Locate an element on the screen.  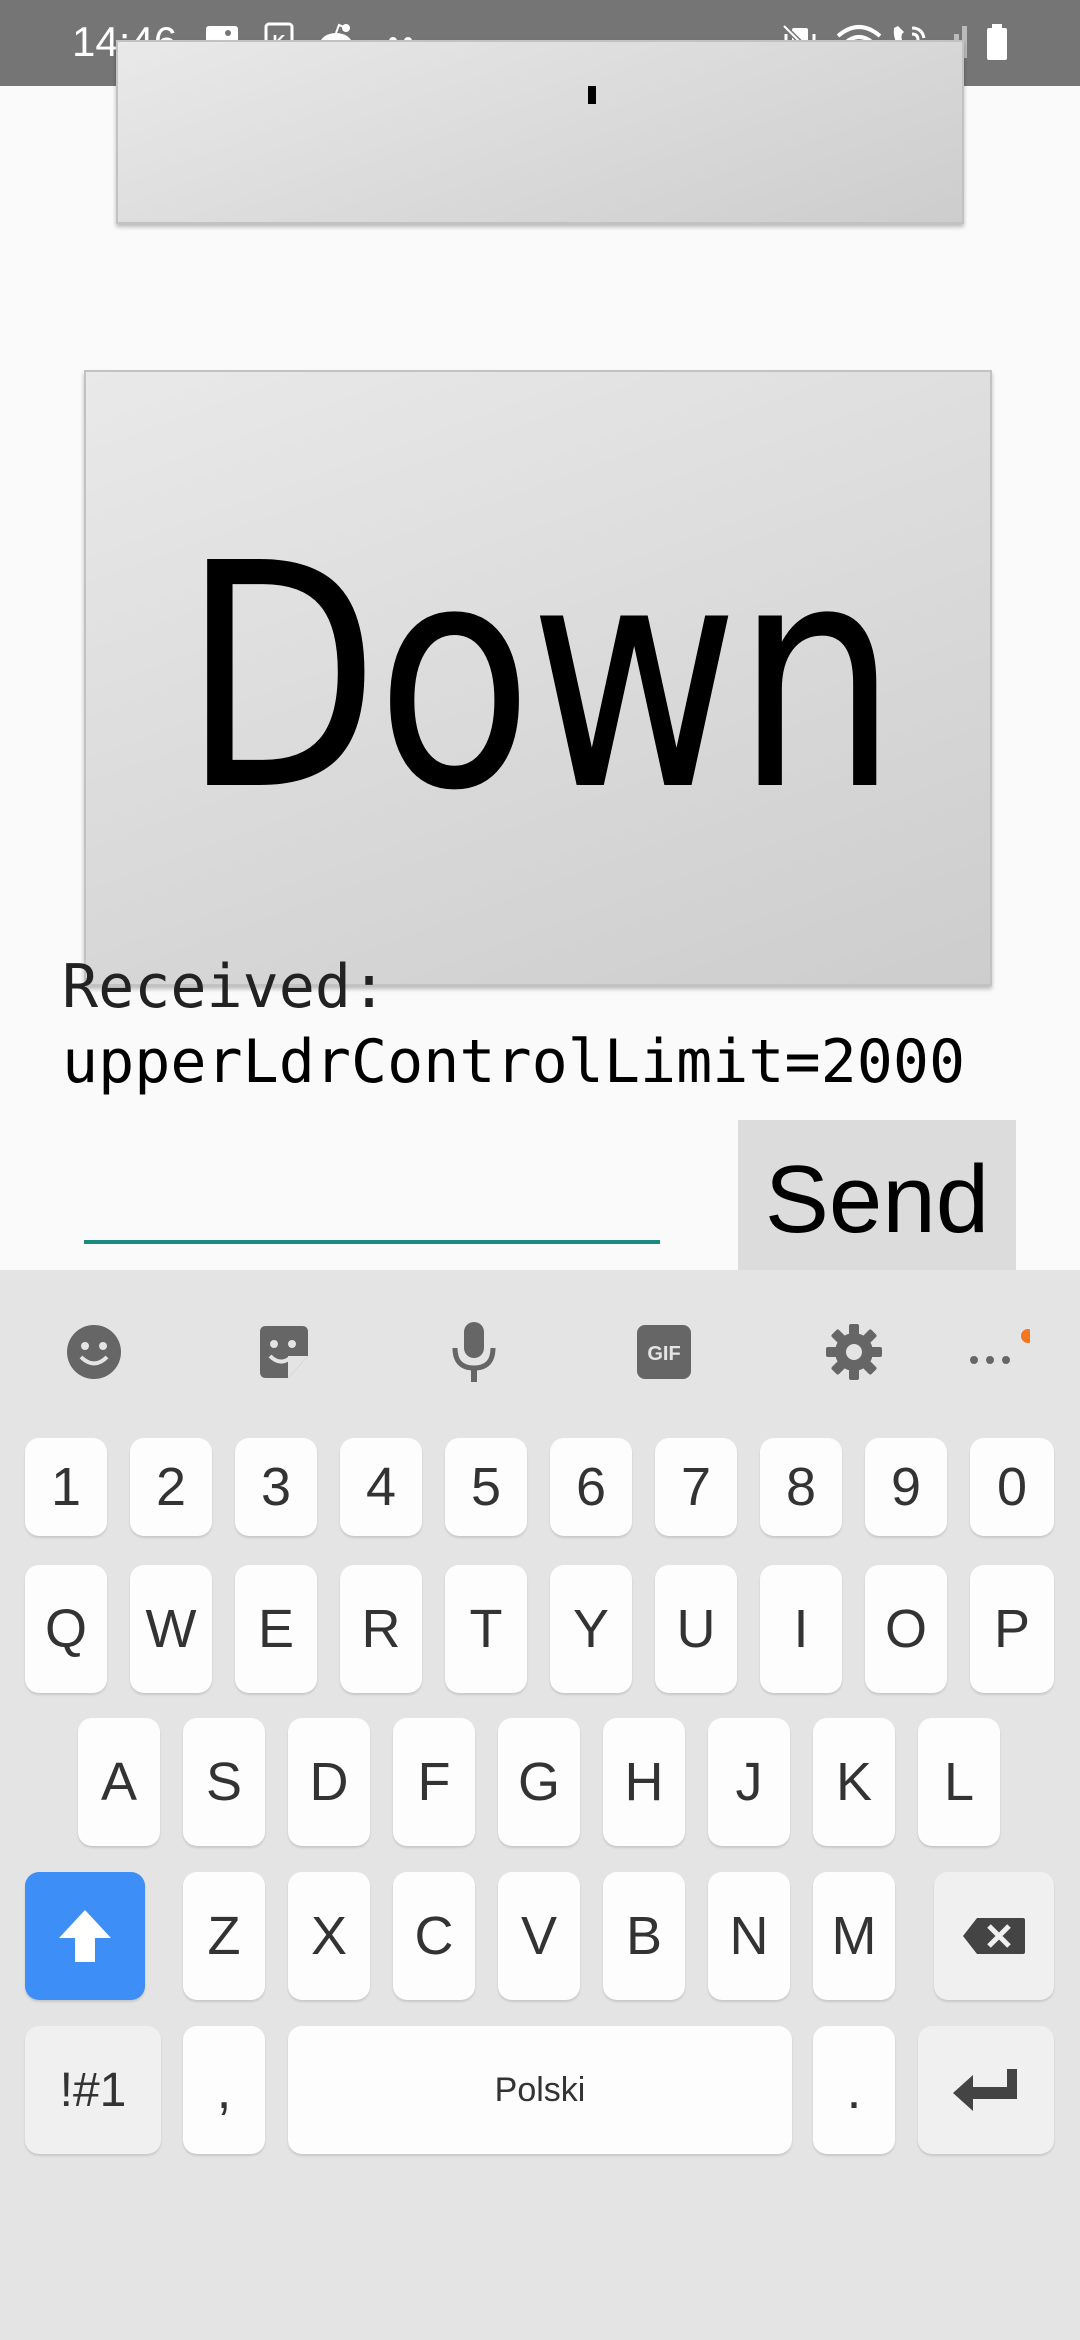
symbols-key: !#1 is located at coordinates (93, 2090).